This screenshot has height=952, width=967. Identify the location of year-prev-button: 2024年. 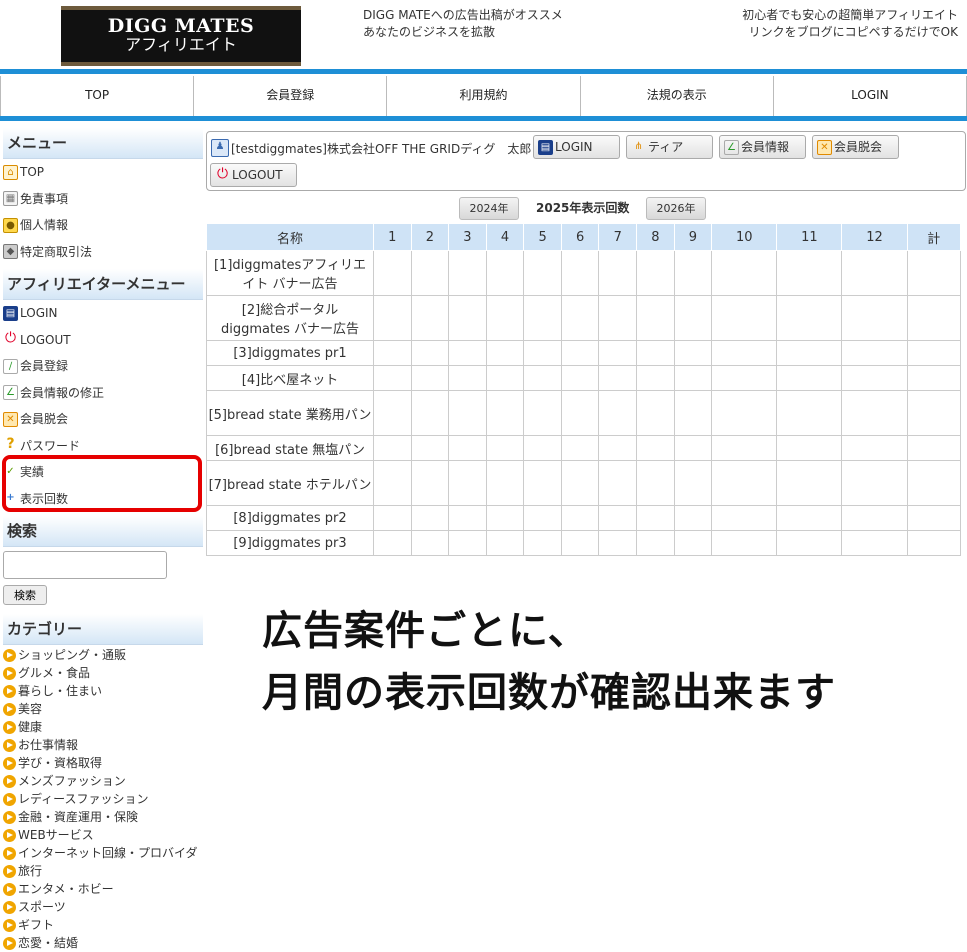
(489, 208).